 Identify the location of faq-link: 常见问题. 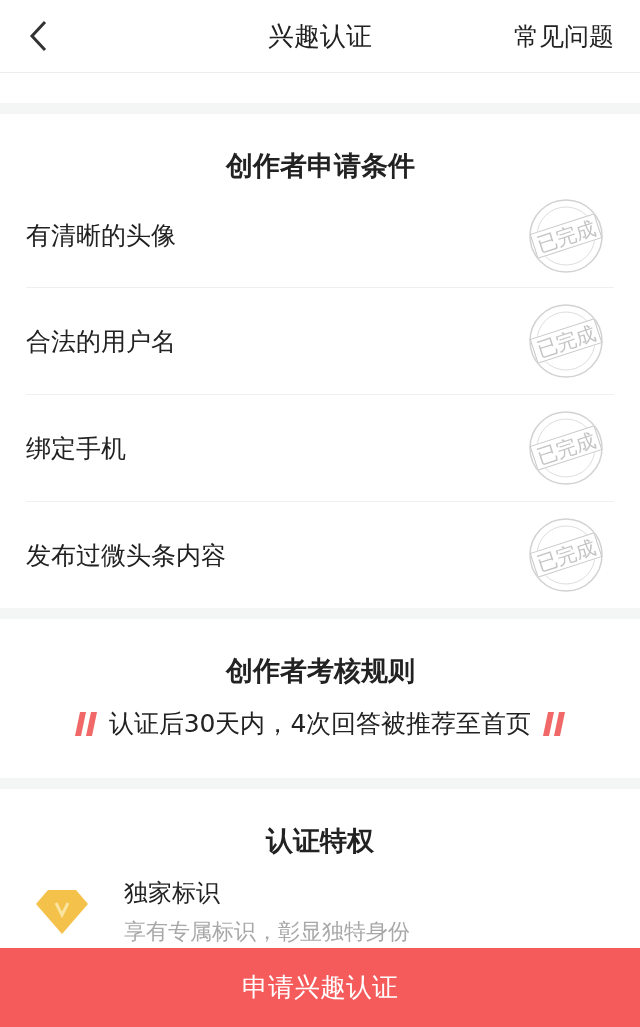
(564, 36).